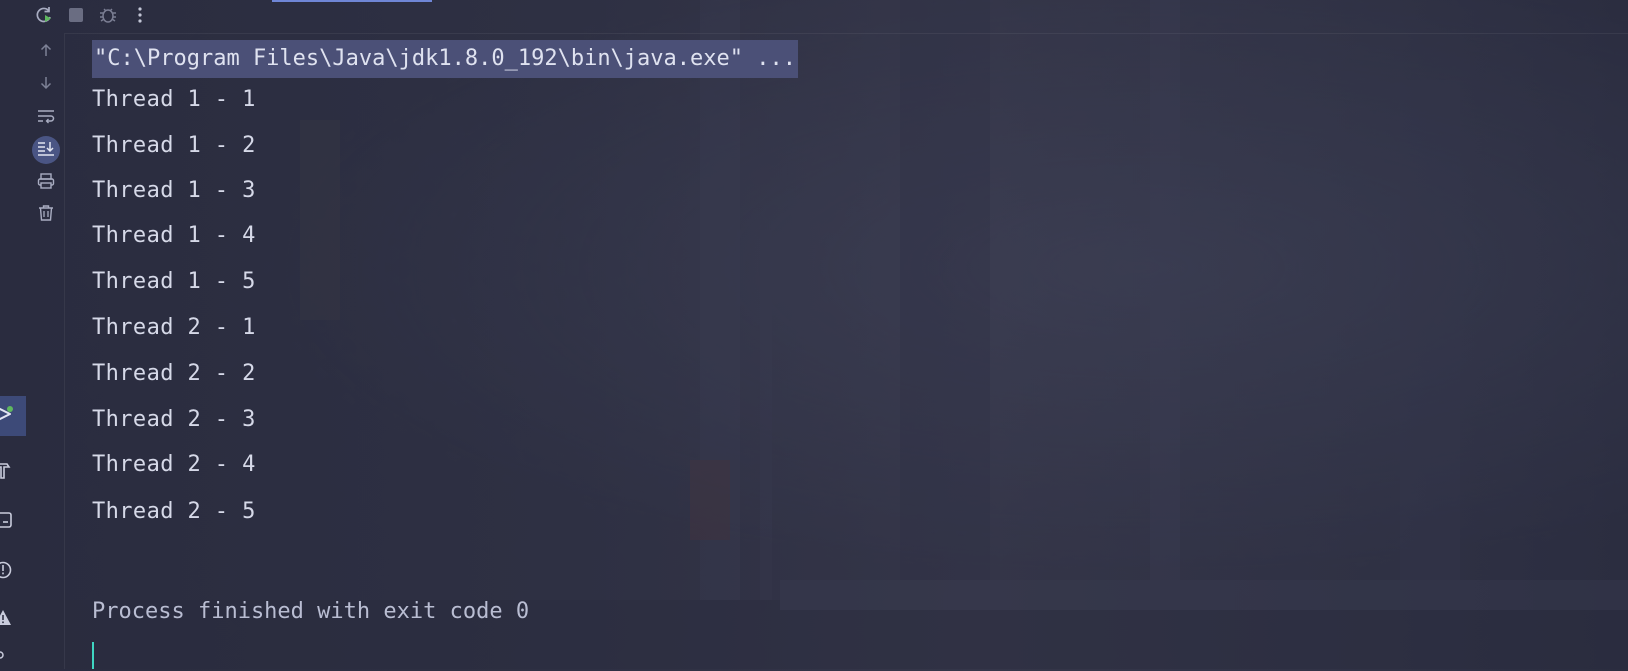  I want to click on terminal-tool-button, so click(13, 522).